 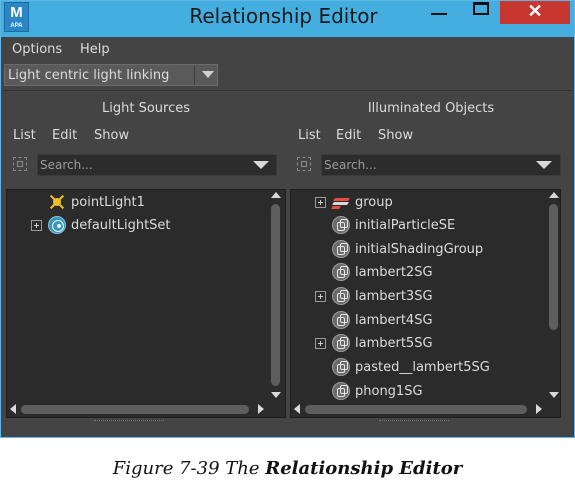 I want to click on left-search-input, so click(x=140, y=165).